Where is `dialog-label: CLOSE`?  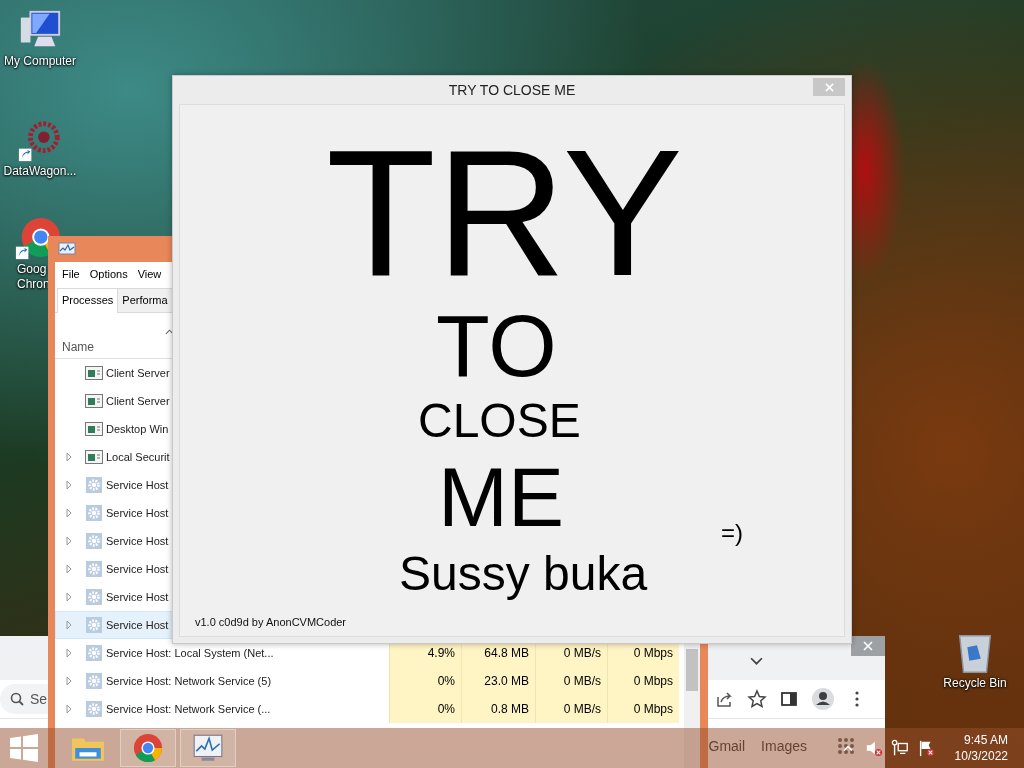
dialog-label: CLOSE is located at coordinates (499, 421).